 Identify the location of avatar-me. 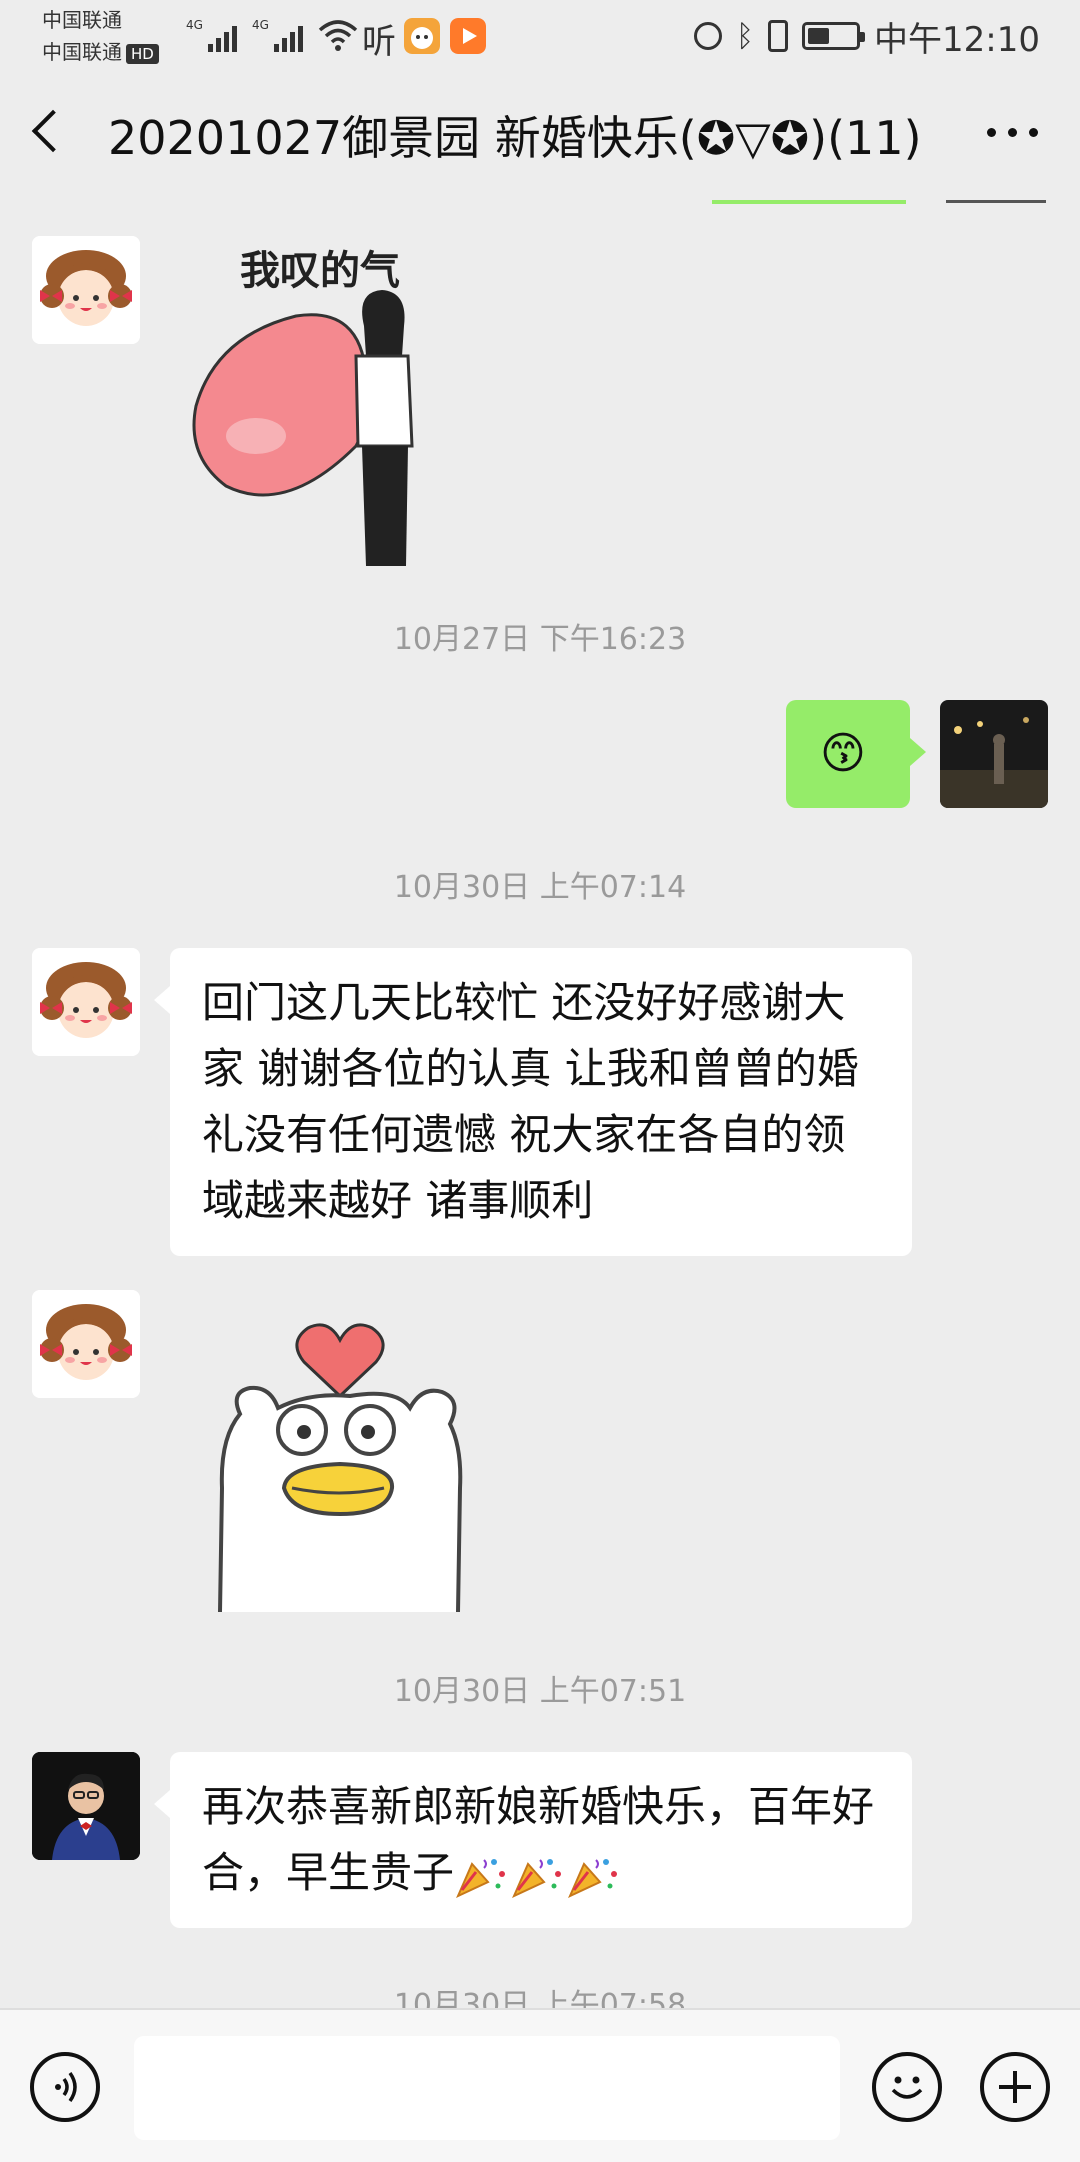
(994, 754).